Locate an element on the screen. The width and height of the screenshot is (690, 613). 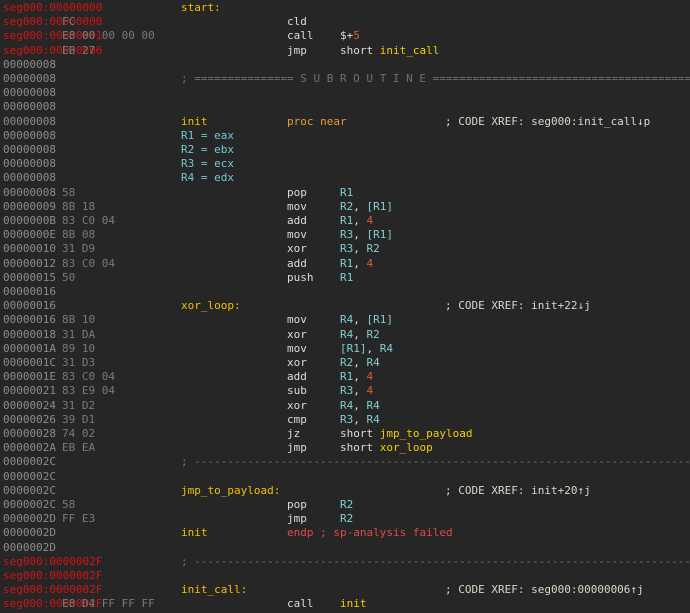
line-address: 00000018 is located at coordinates (29, 335).